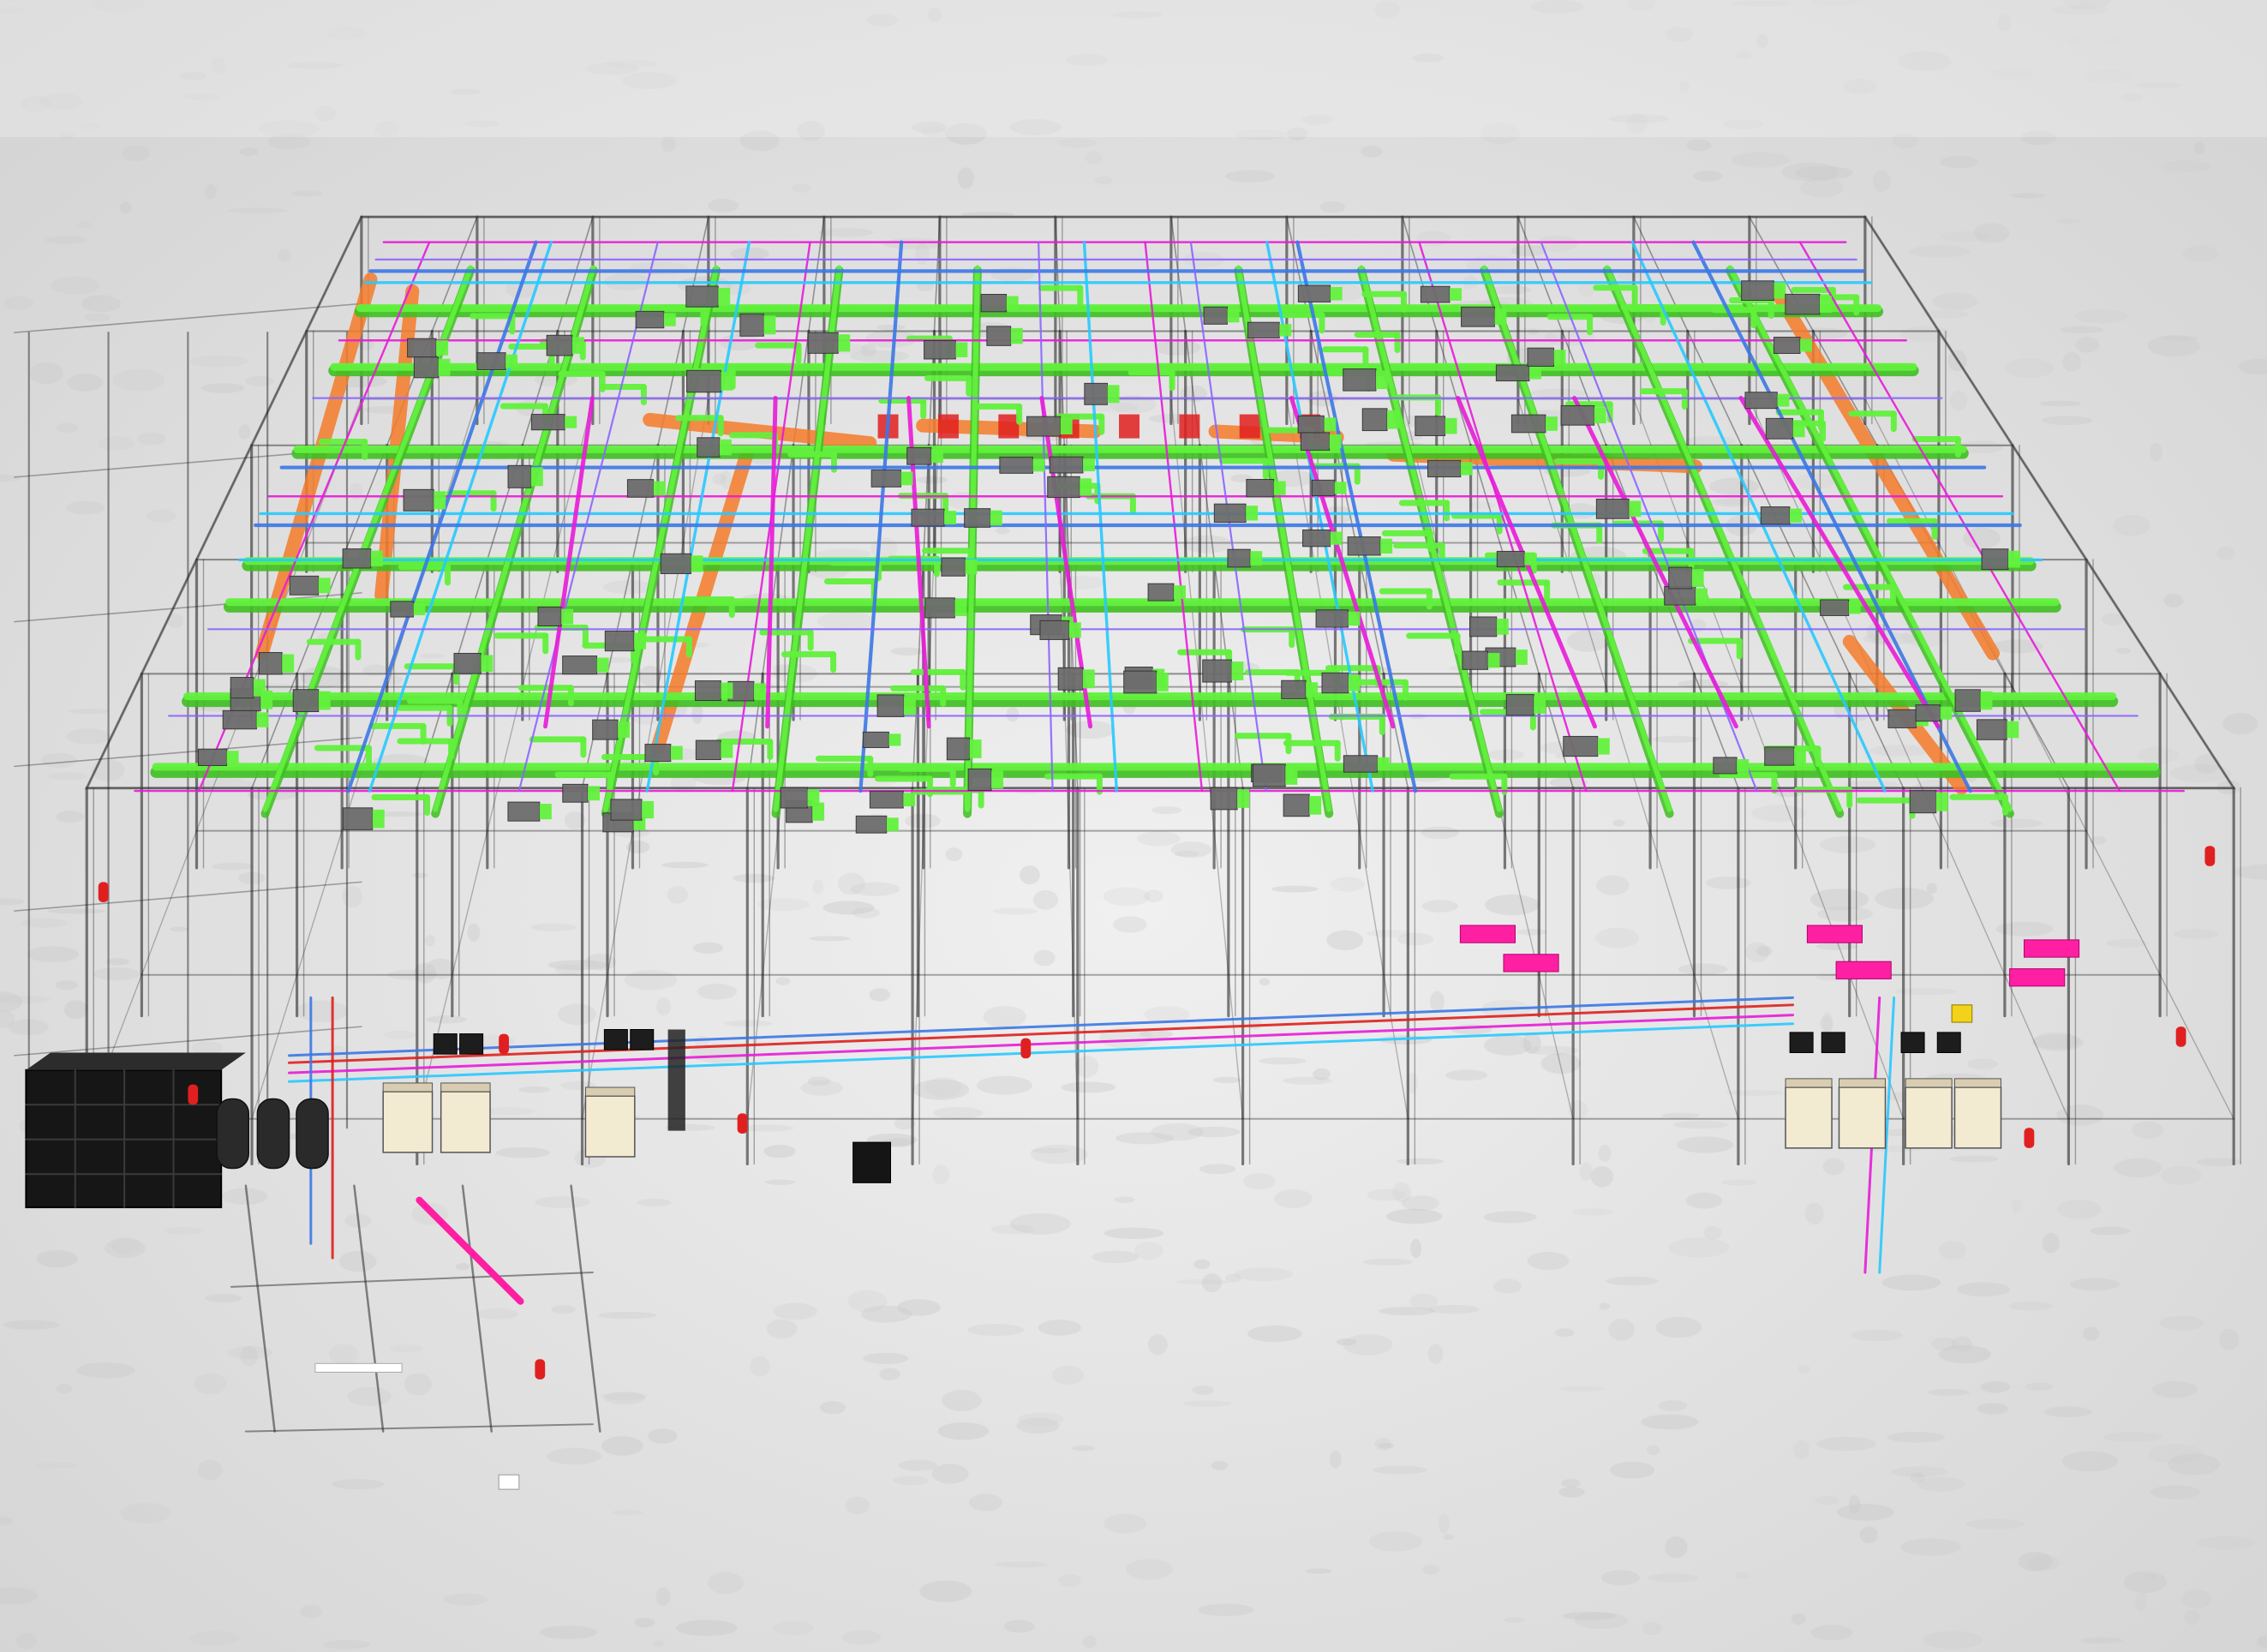 The image size is (2267, 1652). What do you see at coordinates (312, 1134) in the screenshot?
I see `pressure-vessel` at bounding box center [312, 1134].